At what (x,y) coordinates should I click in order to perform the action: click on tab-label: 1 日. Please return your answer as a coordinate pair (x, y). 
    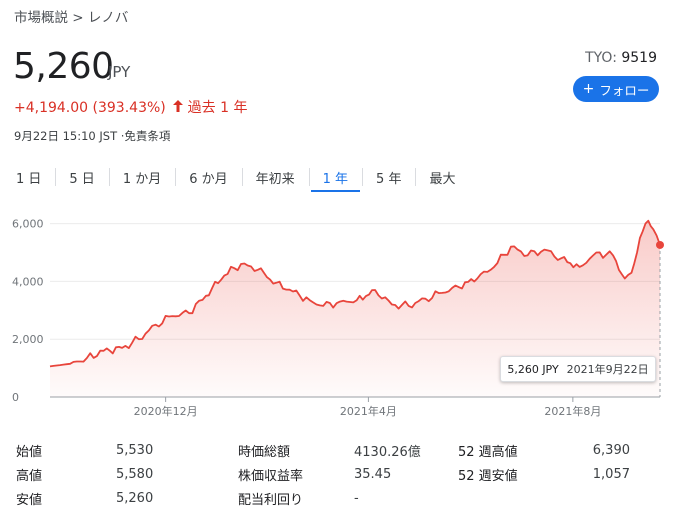
    Looking at the image, I should click on (29, 179).